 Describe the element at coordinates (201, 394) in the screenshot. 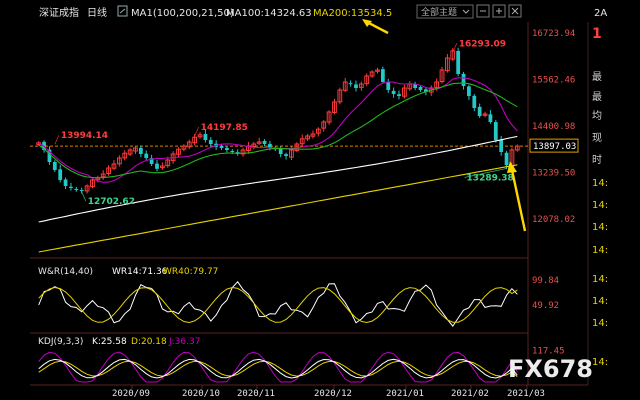

I see `date-tick-label: 2020/10` at that location.